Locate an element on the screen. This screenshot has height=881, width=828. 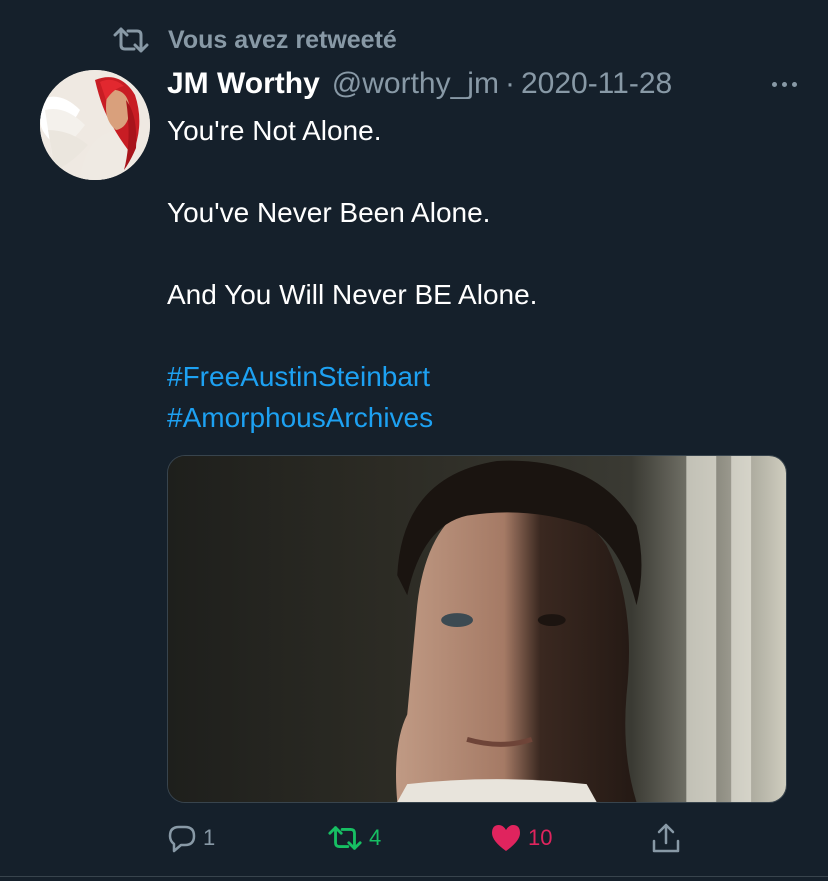
reply-icon is located at coordinates (182, 839).